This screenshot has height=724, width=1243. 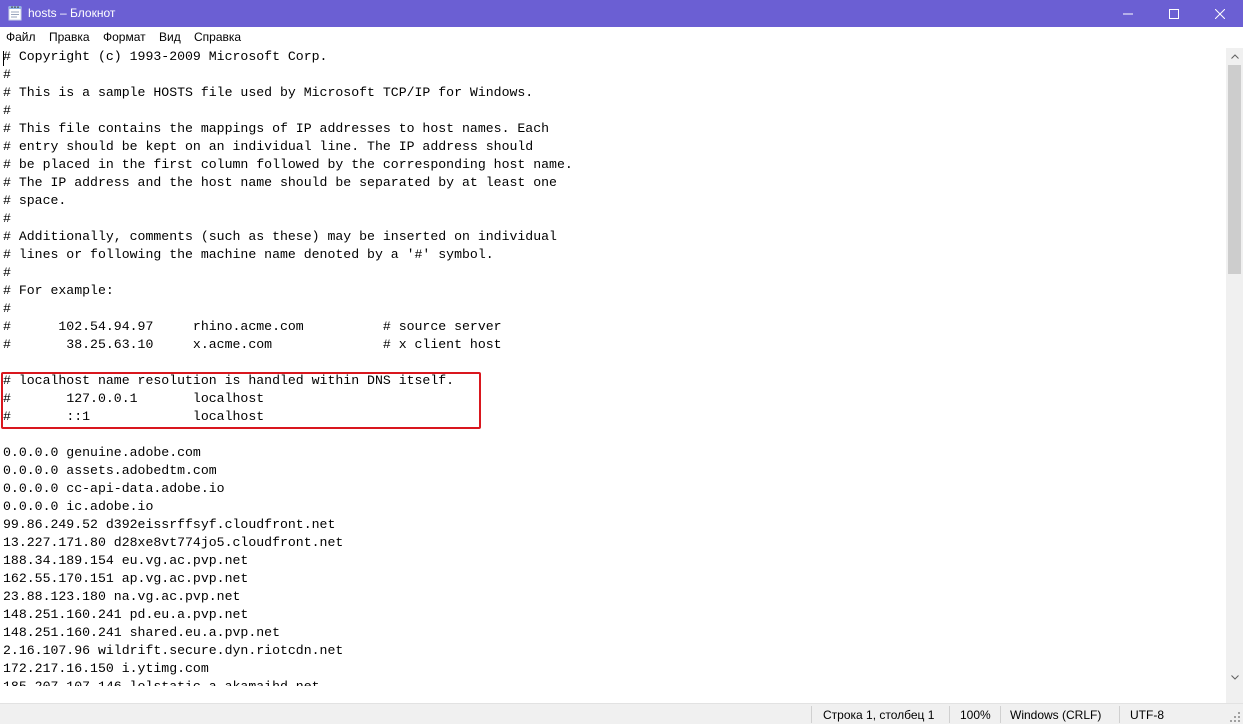 I want to click on scroll-down-arrow-icon, so click(x=1234, y=677).